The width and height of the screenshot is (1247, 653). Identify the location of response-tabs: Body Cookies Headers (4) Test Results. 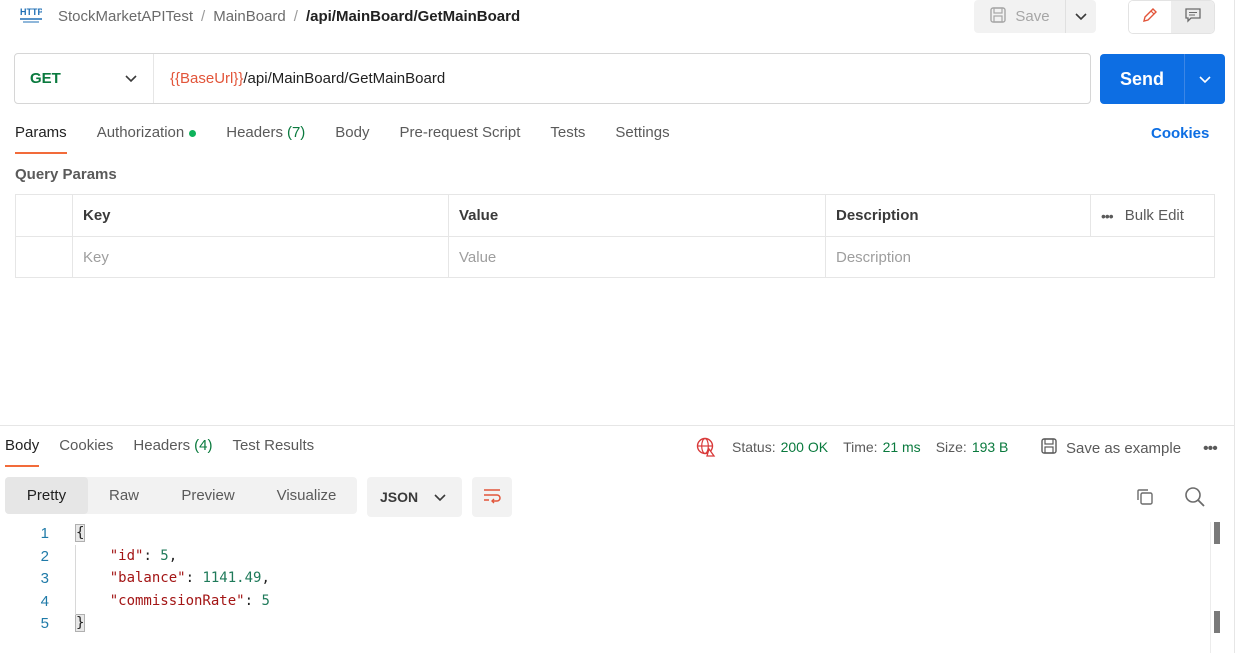
(169, 452).